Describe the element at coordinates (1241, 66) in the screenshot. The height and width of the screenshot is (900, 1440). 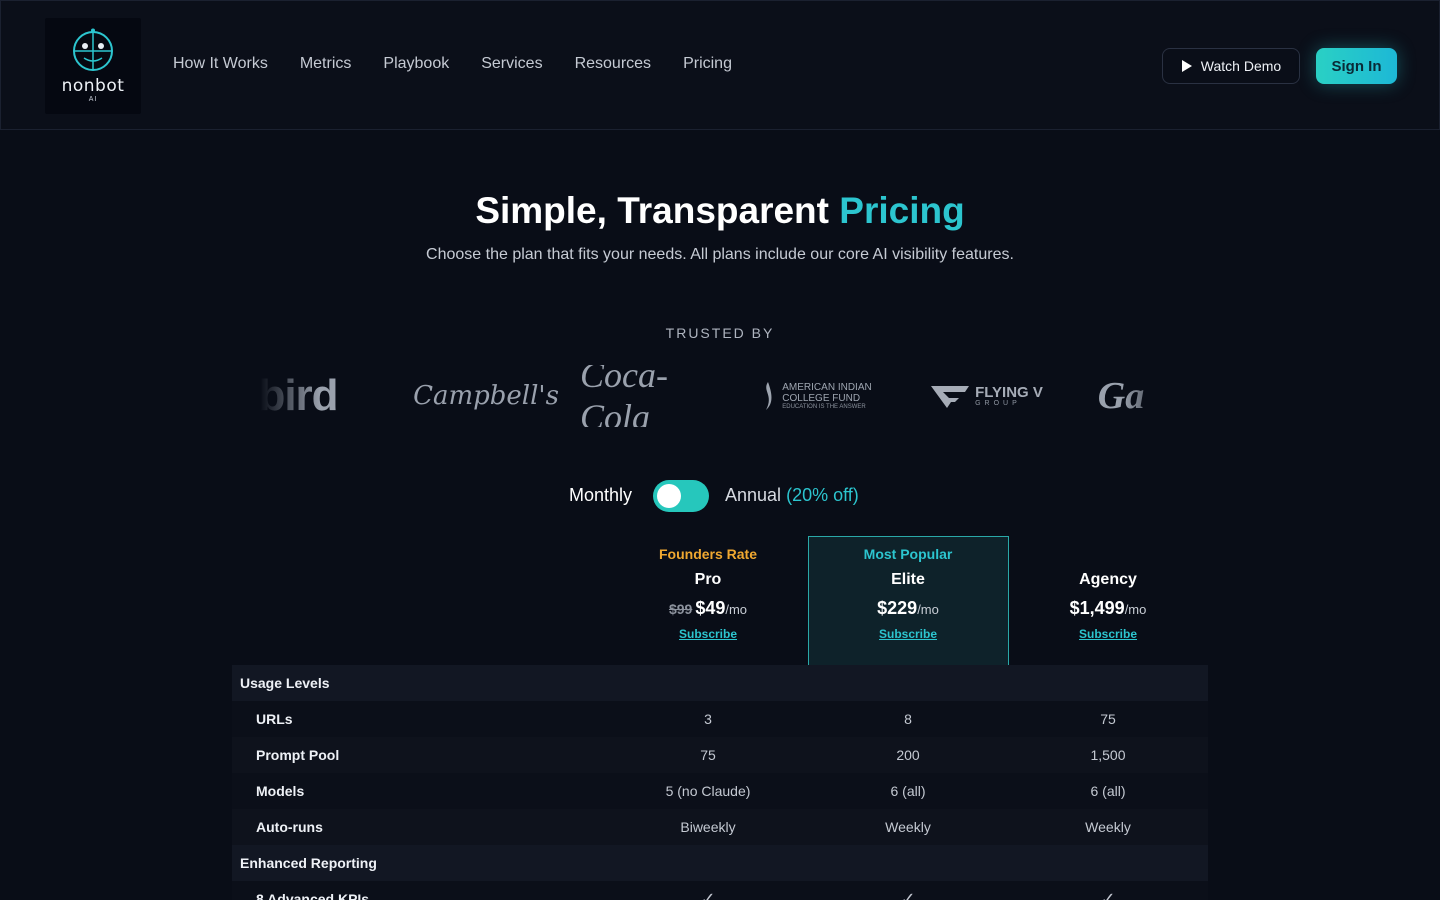
I see `watch-demo-label: Watch Demo` at that location.